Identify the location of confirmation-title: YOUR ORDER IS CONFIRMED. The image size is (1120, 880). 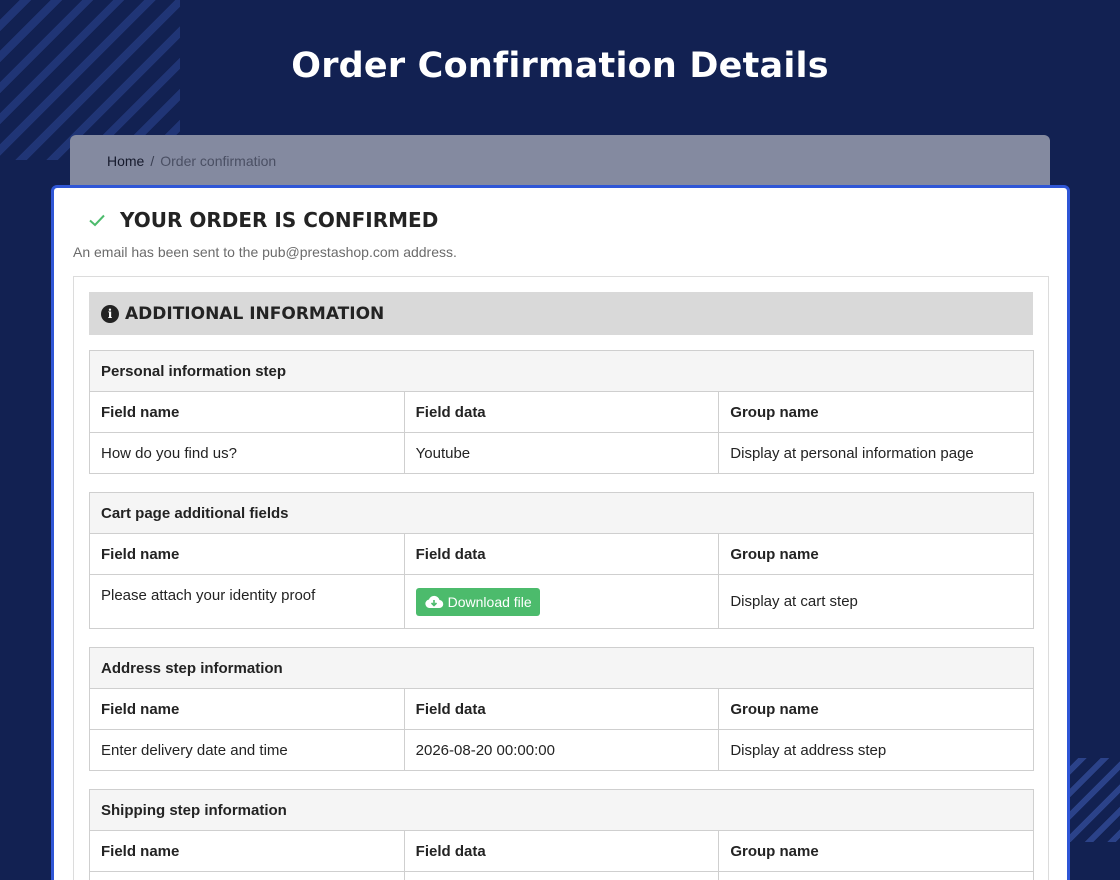
(279, 220).